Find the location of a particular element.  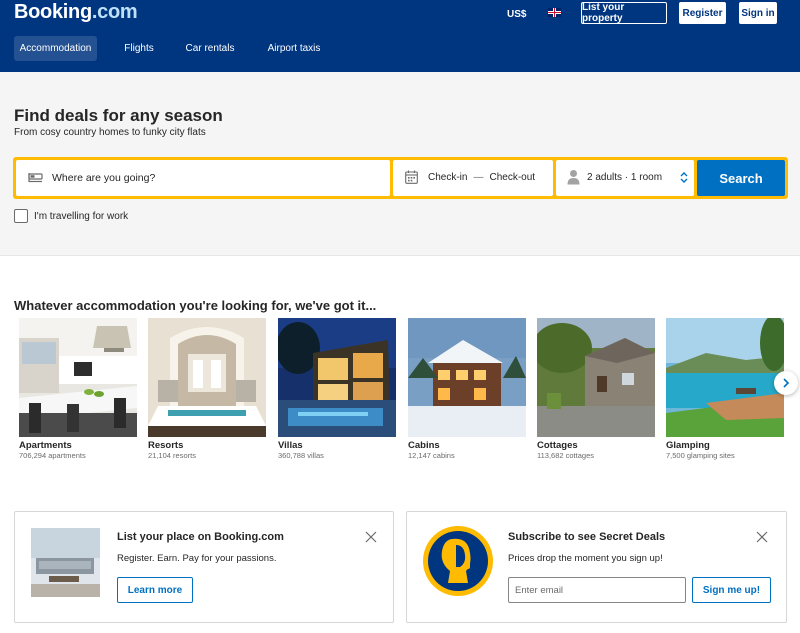

list-place-image is located at coordinates (65, 562).